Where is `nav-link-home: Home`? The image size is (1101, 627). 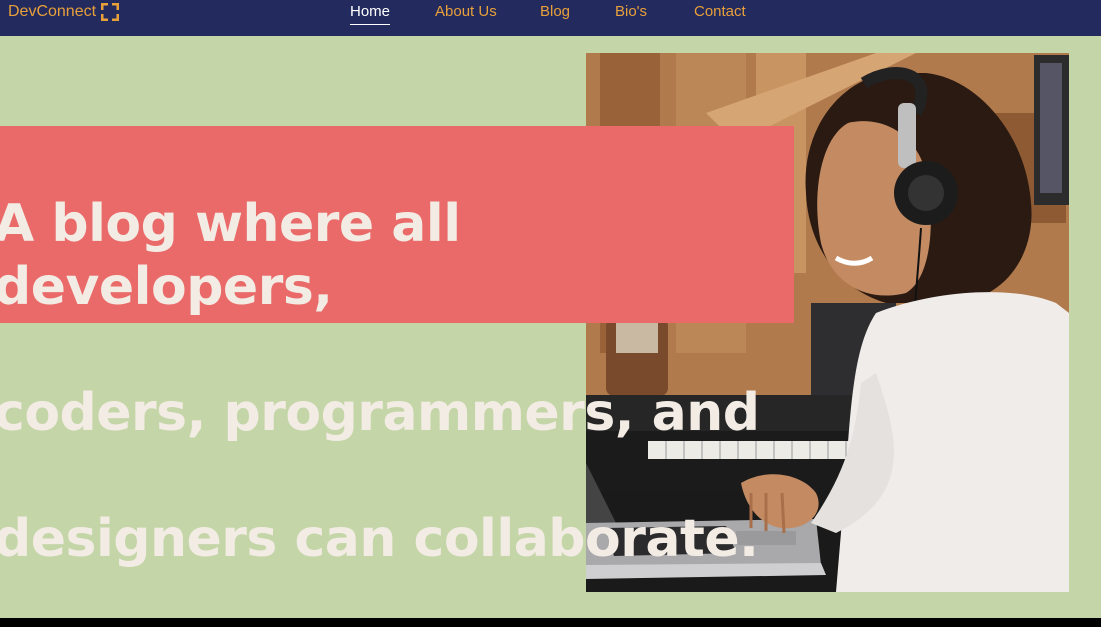 nav-link-home: Home is located at coordinates (370, 14).